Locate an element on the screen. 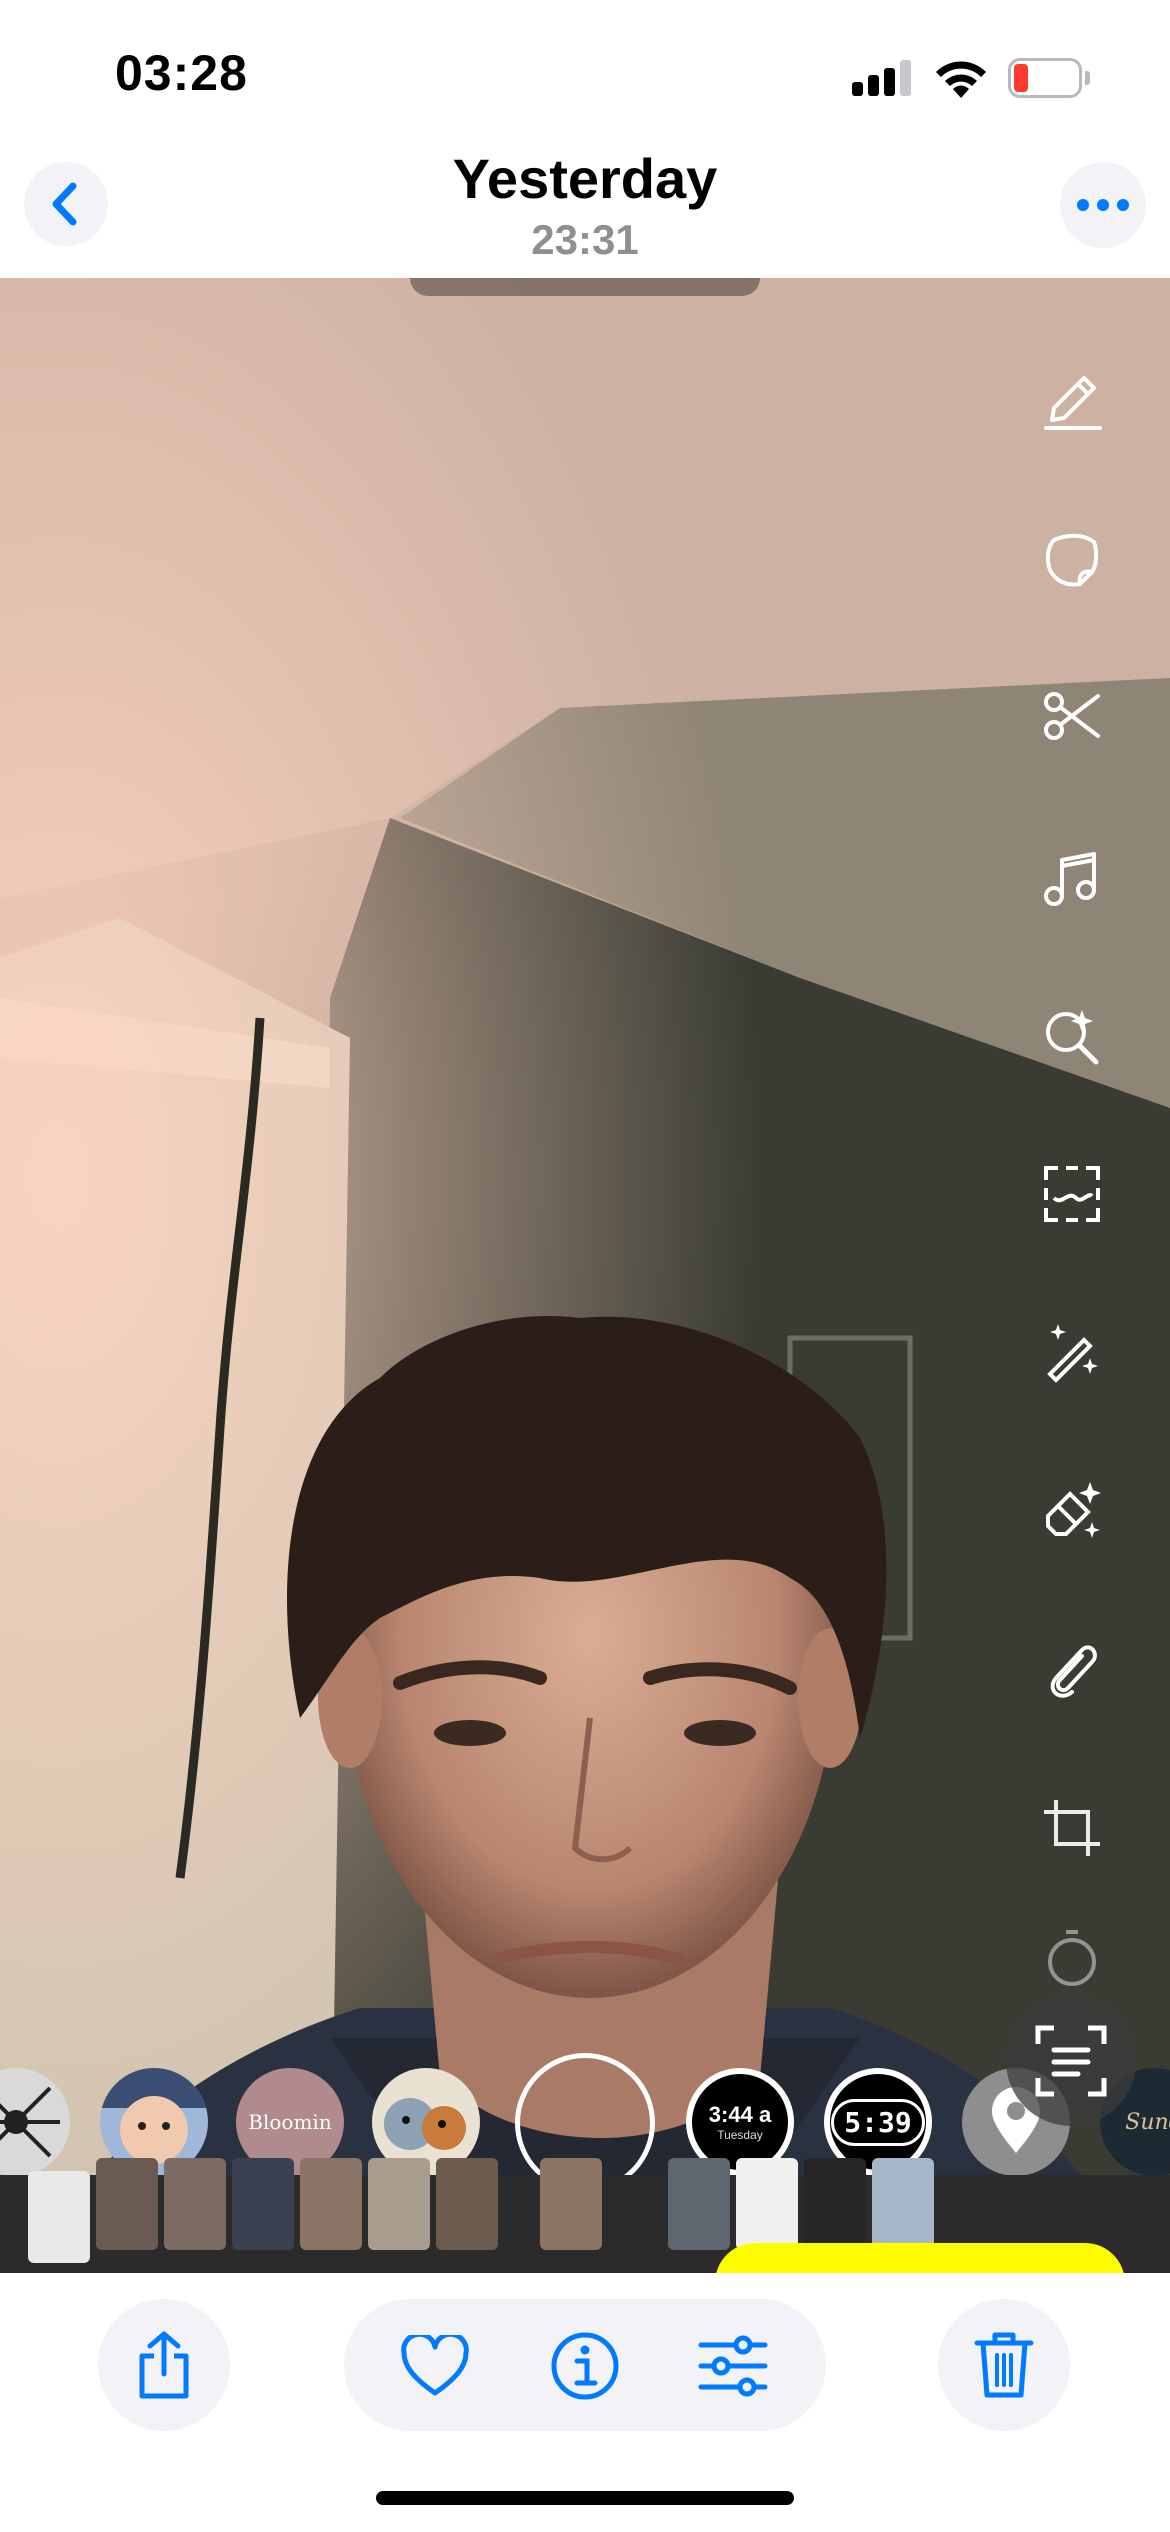  search-sparkle-icon is located at coordinates (1072, 1036).